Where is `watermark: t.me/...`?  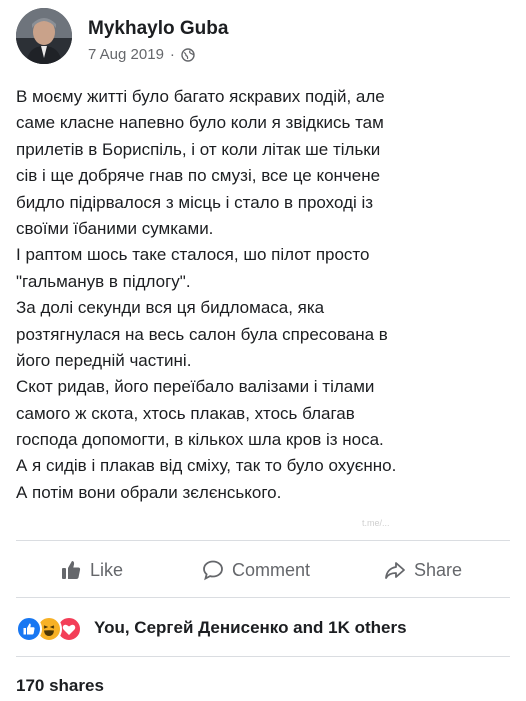 watermark: t.me/... is located at coordinates (376, 523).